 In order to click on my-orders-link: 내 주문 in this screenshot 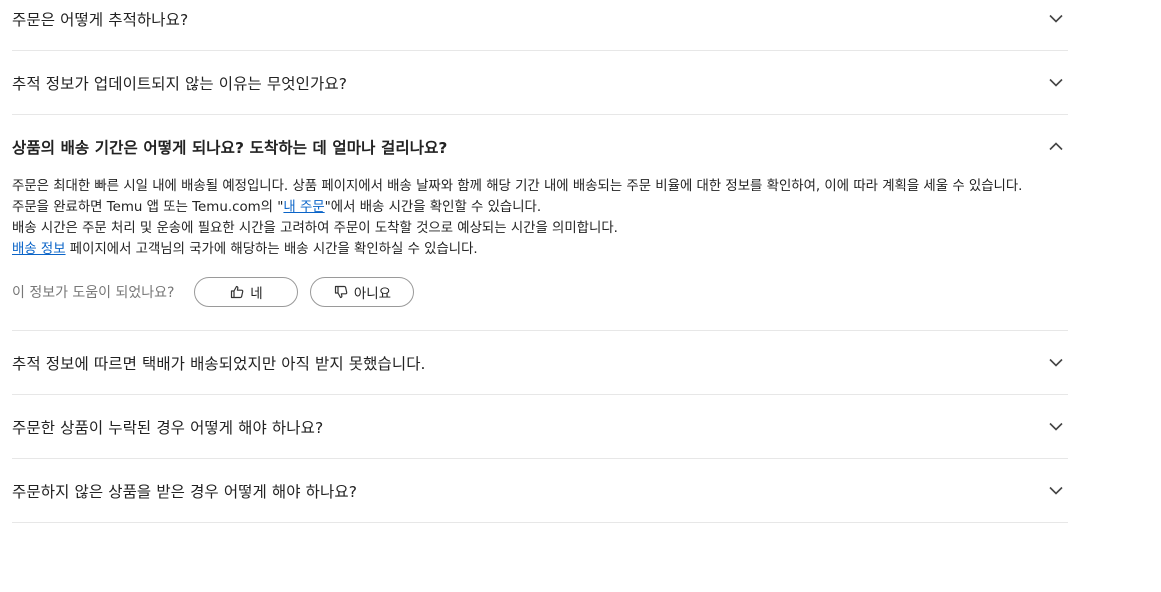, I will do `click(303, 207)`.